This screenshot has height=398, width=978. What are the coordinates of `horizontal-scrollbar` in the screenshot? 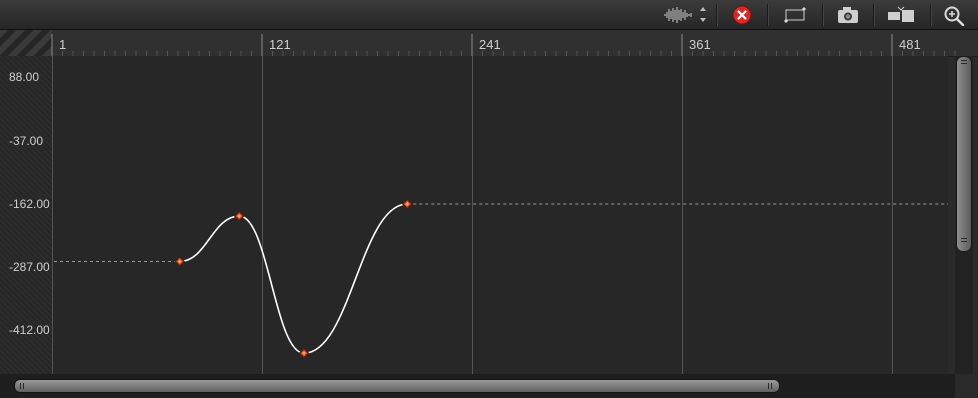 It's located at (477, 386).